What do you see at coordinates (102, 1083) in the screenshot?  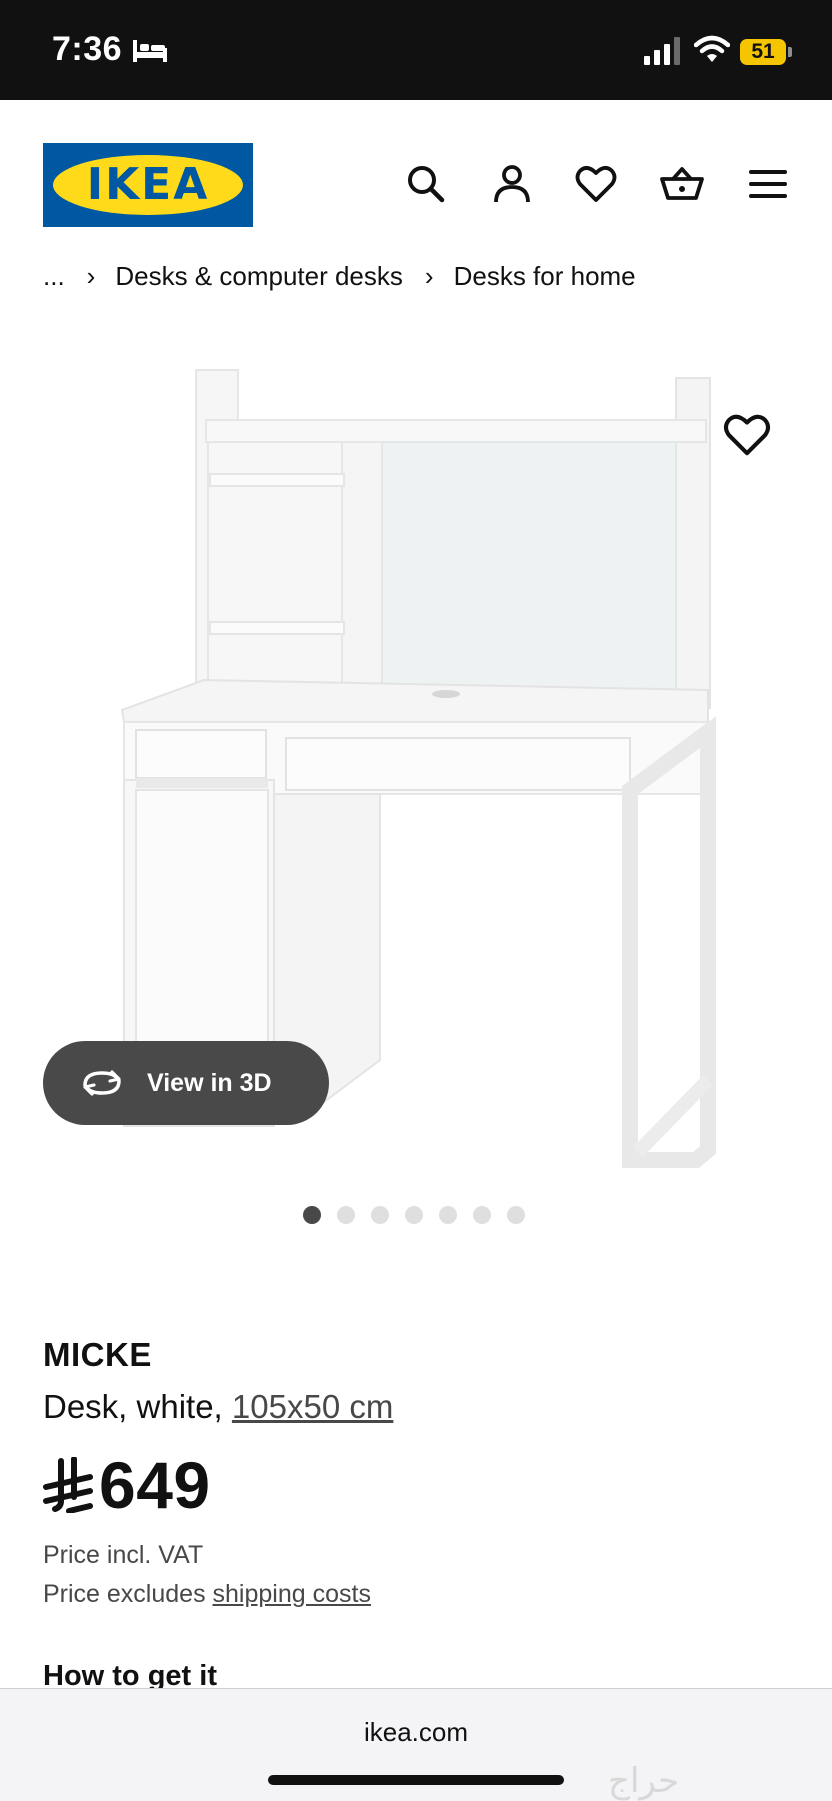 I see `rotate-3d-icon` at bounding box center [102, 1083].